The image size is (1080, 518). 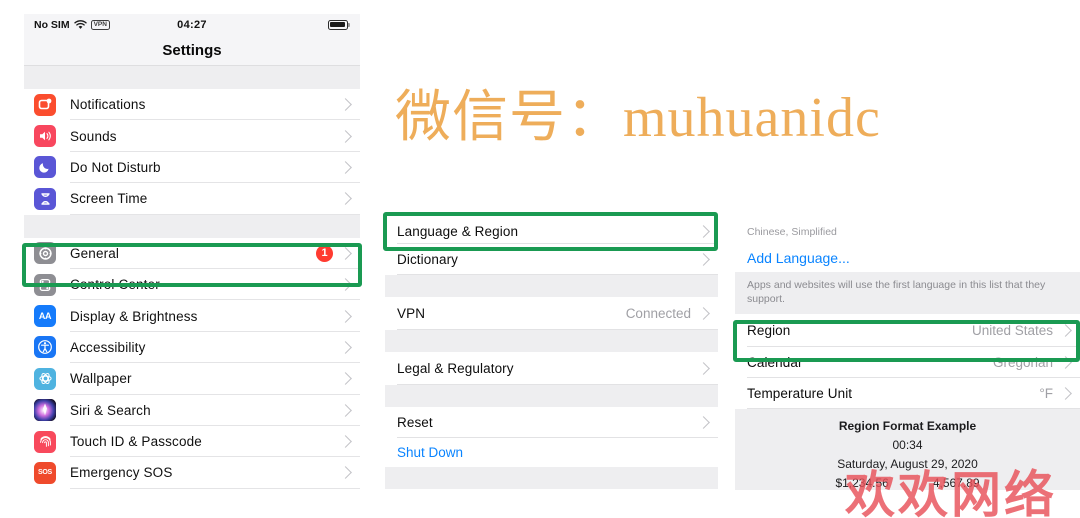 What do you see at coordinates (775, 363) in the screenshot?
I see `row-label: Calendar` at bounding box center [775, 363].